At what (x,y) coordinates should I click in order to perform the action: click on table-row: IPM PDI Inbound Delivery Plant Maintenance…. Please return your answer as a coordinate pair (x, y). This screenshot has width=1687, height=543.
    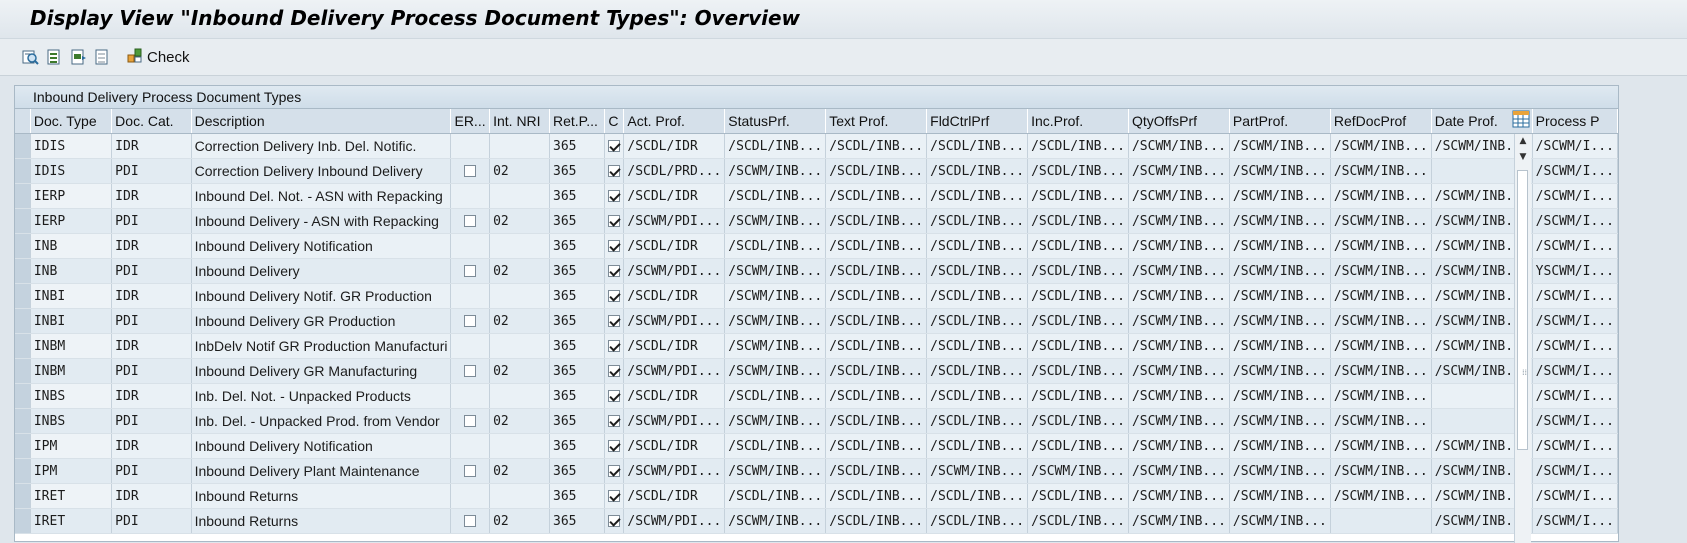
    Looking at the image, I should click on (817, 471).